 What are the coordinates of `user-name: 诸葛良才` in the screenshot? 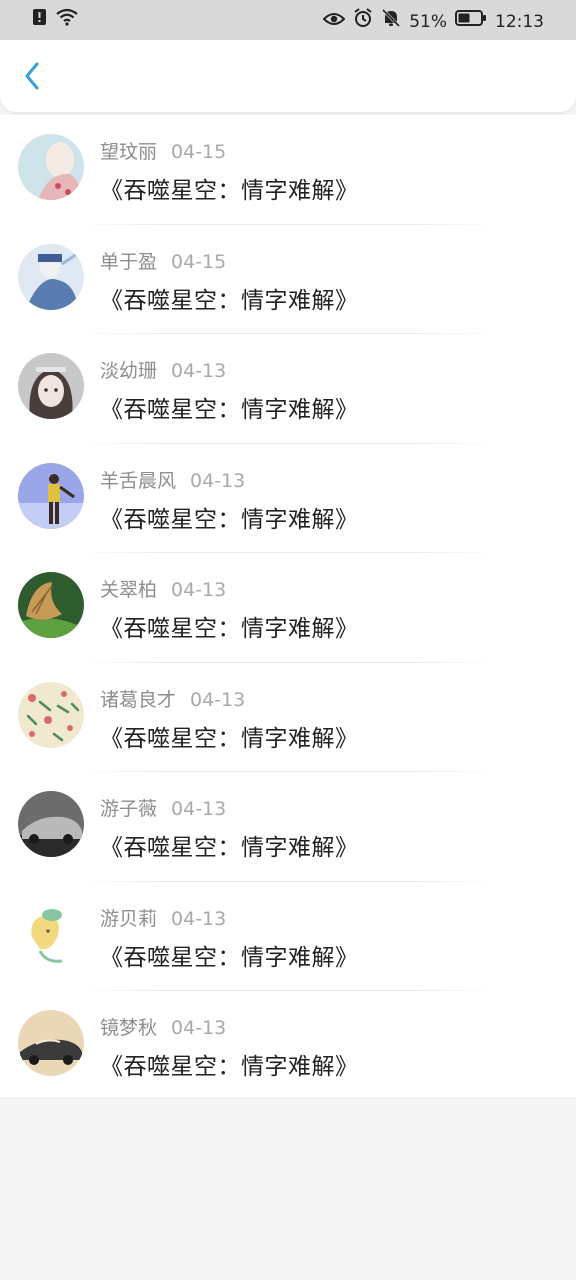 It's located at (138, 699).